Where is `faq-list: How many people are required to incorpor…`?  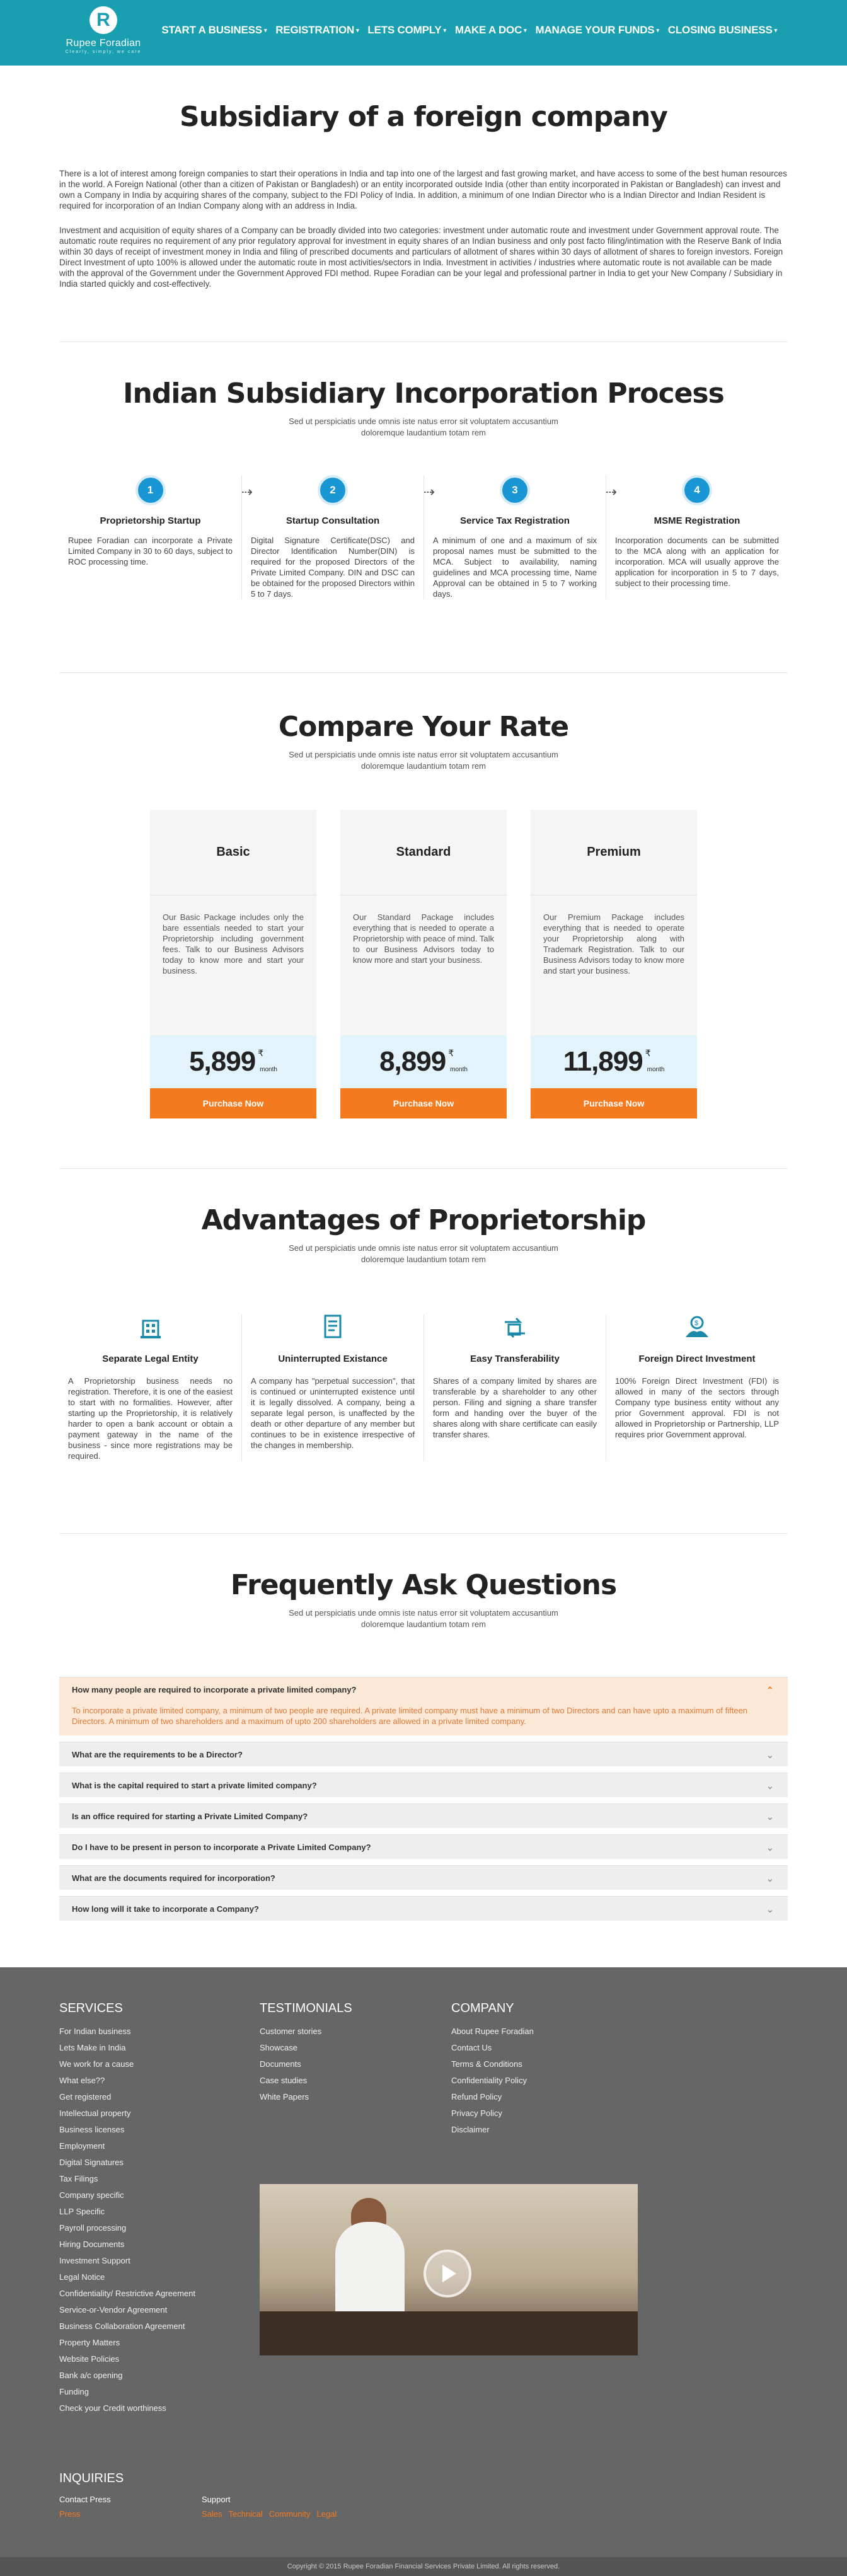
faq-list: How many people are required to incorpor… is located at coordinates (423, 1799).